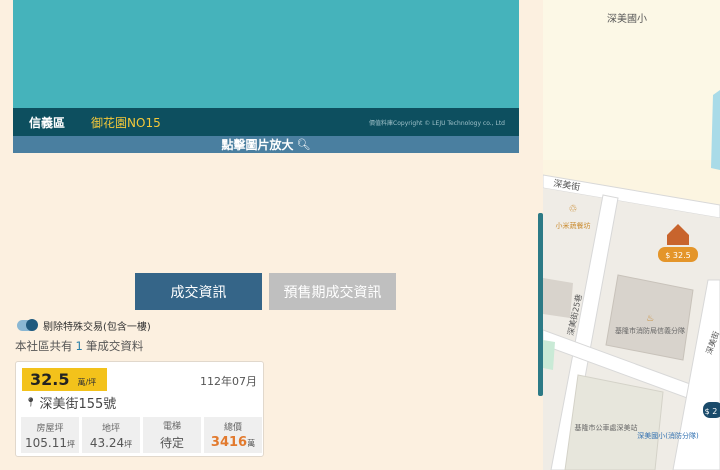 This screenshot has width=720, height=470. I want to click on stat-value: 3416萬, so click(233, 442).